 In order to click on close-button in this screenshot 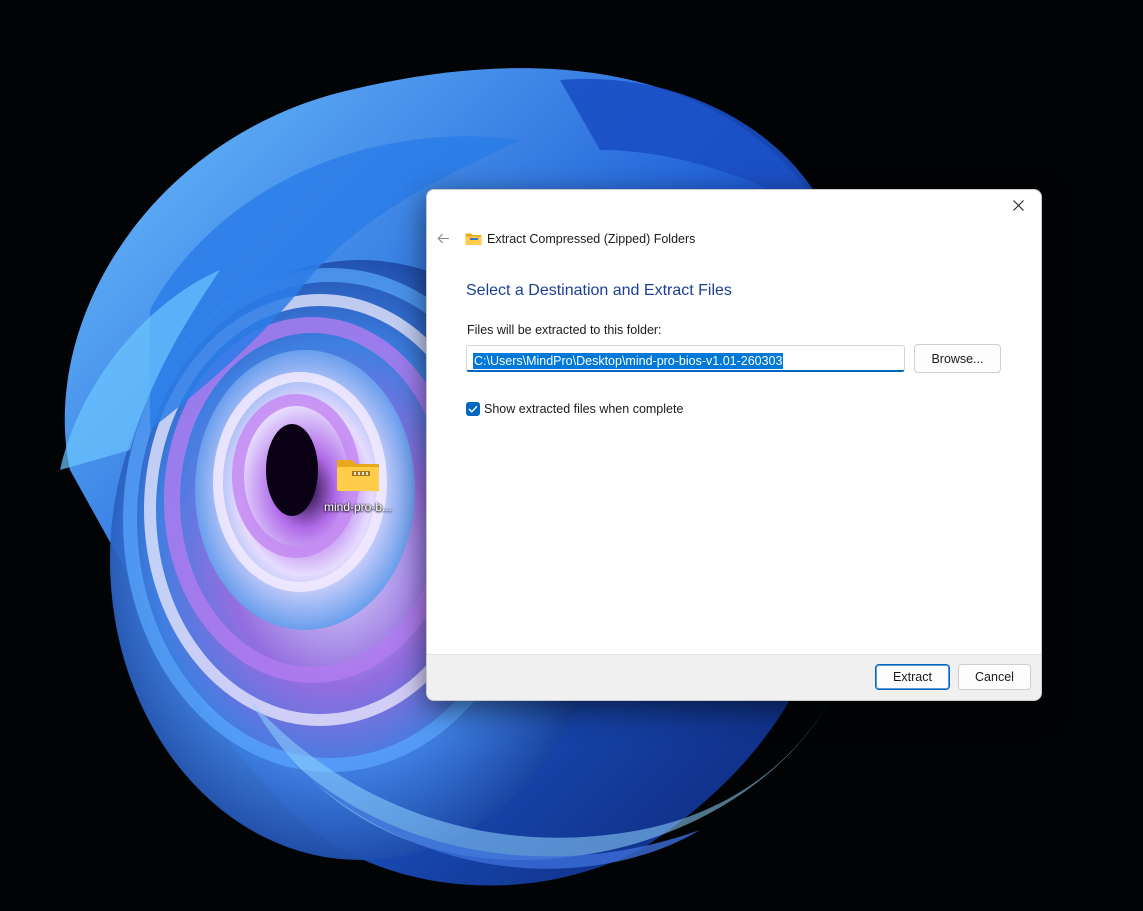, I will do `click(1018, 205)`.